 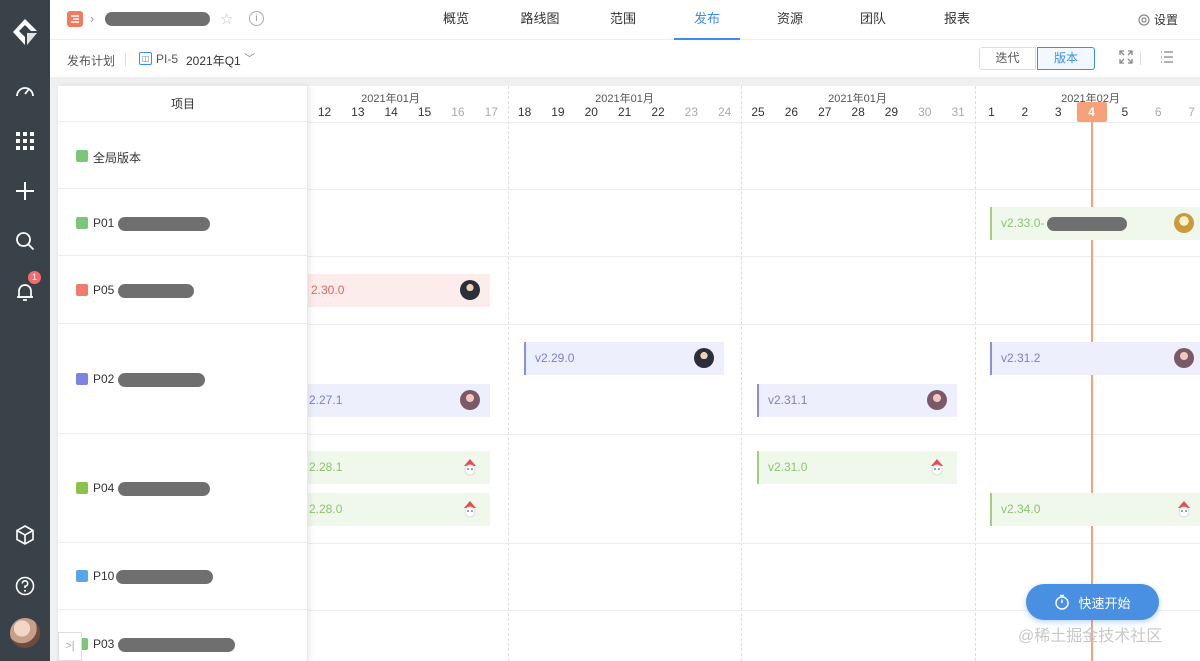 I want to click on day-label: 25, so click(x=758, y=112).